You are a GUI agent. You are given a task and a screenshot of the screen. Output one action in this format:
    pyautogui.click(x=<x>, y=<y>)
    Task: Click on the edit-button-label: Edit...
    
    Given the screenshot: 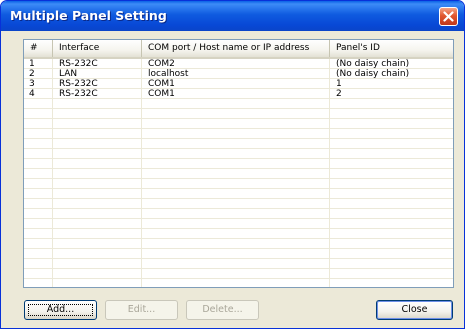 What is the action you would take?
    pyautogui.click(x=141, y=309)
    